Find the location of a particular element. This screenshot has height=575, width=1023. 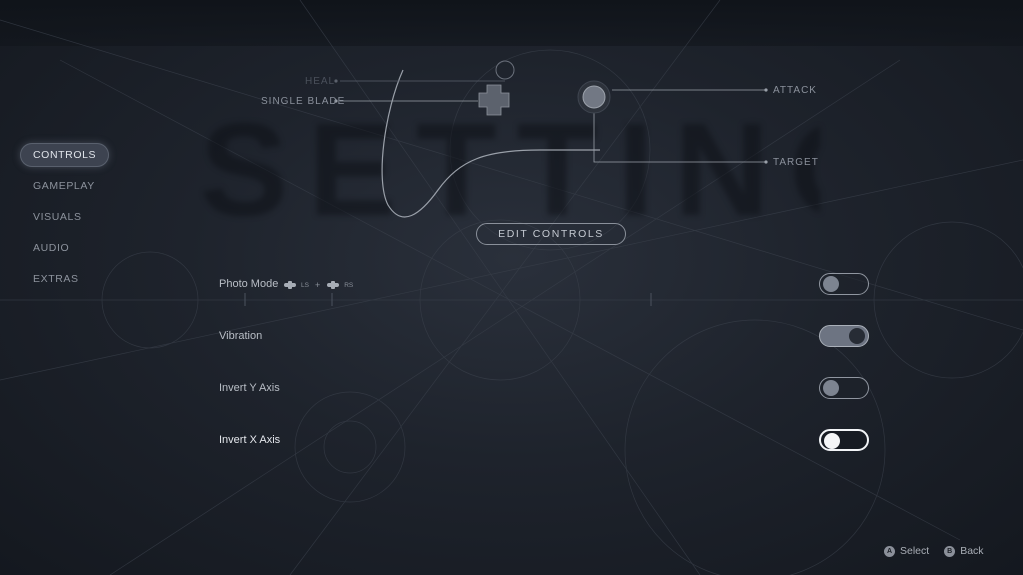

setting-label: Invert X Axis is located at coordinates (250, 440).